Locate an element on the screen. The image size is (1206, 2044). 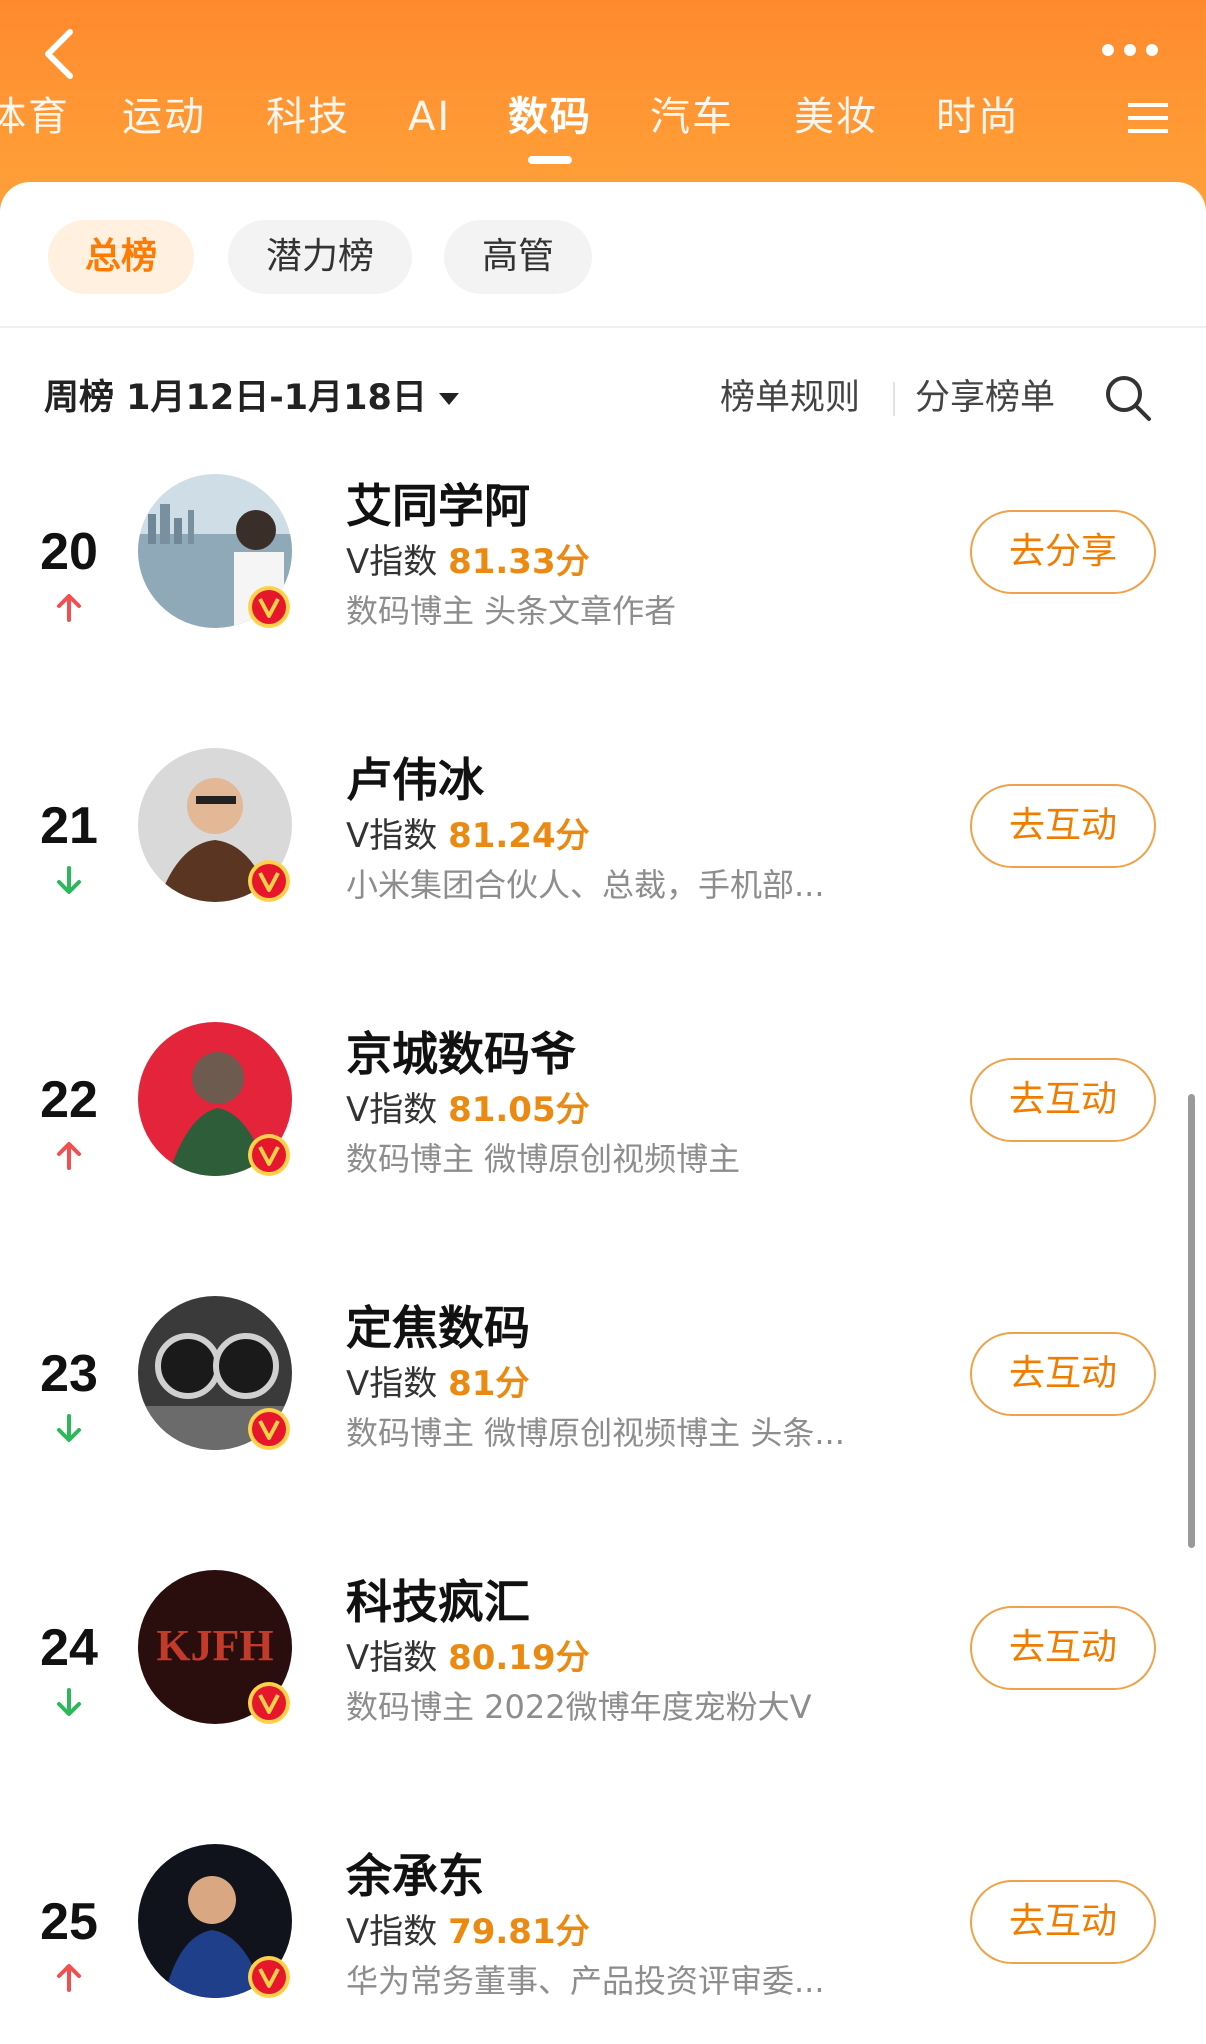
tab-sports: 体育 is located at coordinates (35, 117).